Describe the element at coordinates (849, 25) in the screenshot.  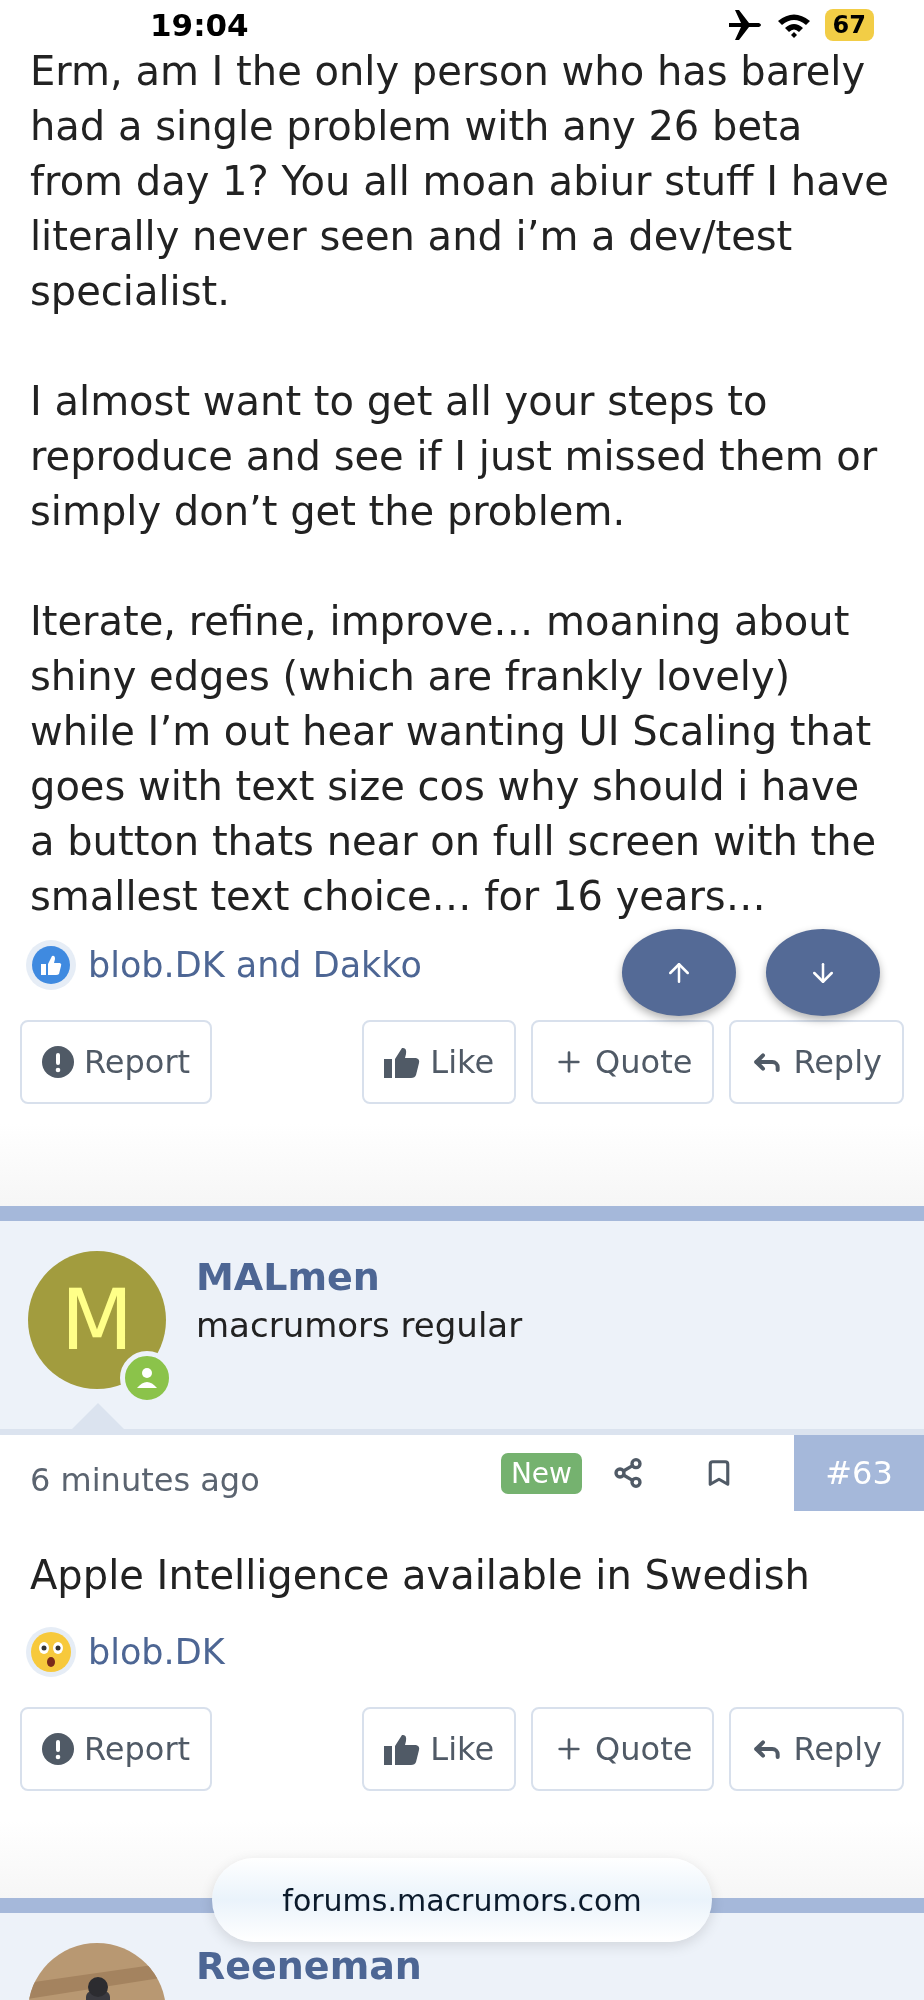
I see `battery-level: 67` at that location.